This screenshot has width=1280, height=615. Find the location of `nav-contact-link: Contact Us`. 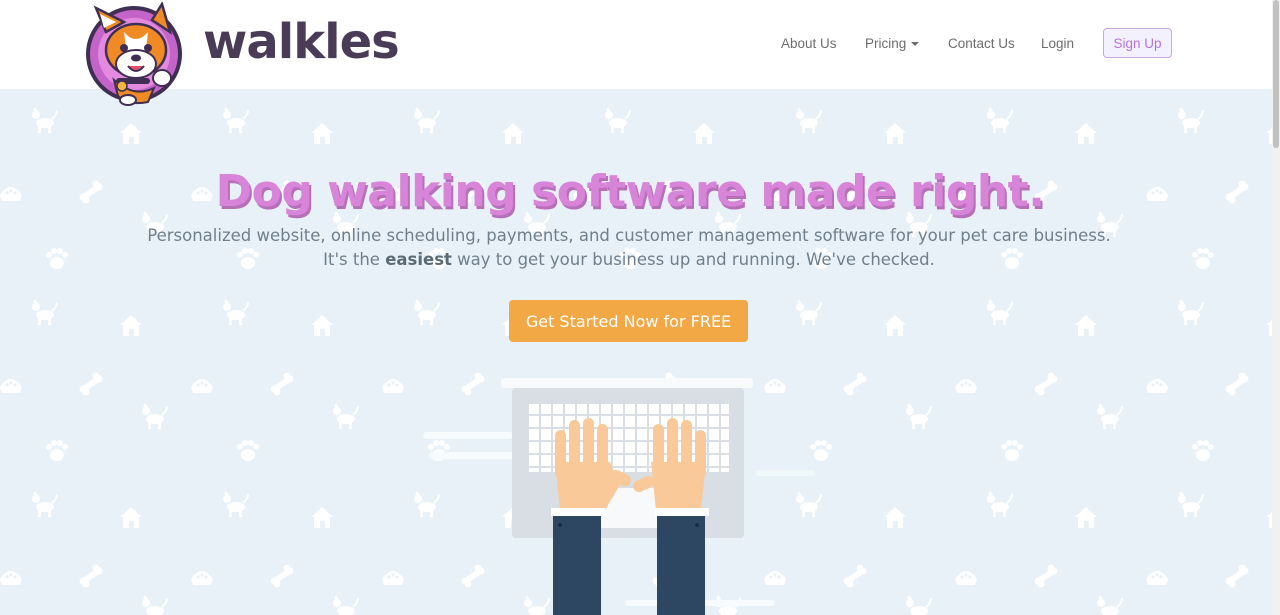

nav-contact-link: Contact Us is located at coordinates (981, 43).